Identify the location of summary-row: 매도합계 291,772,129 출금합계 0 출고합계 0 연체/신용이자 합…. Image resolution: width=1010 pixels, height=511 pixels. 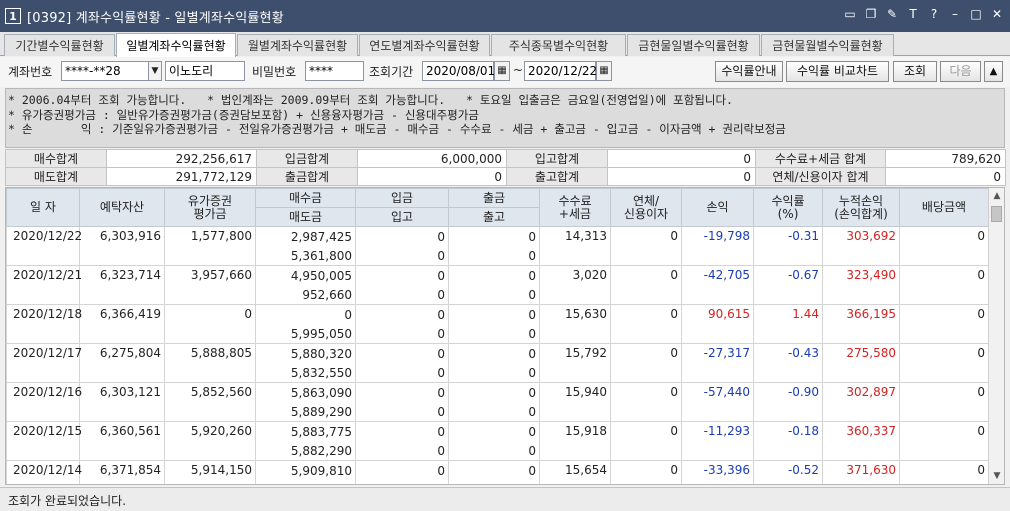
(505, 176).